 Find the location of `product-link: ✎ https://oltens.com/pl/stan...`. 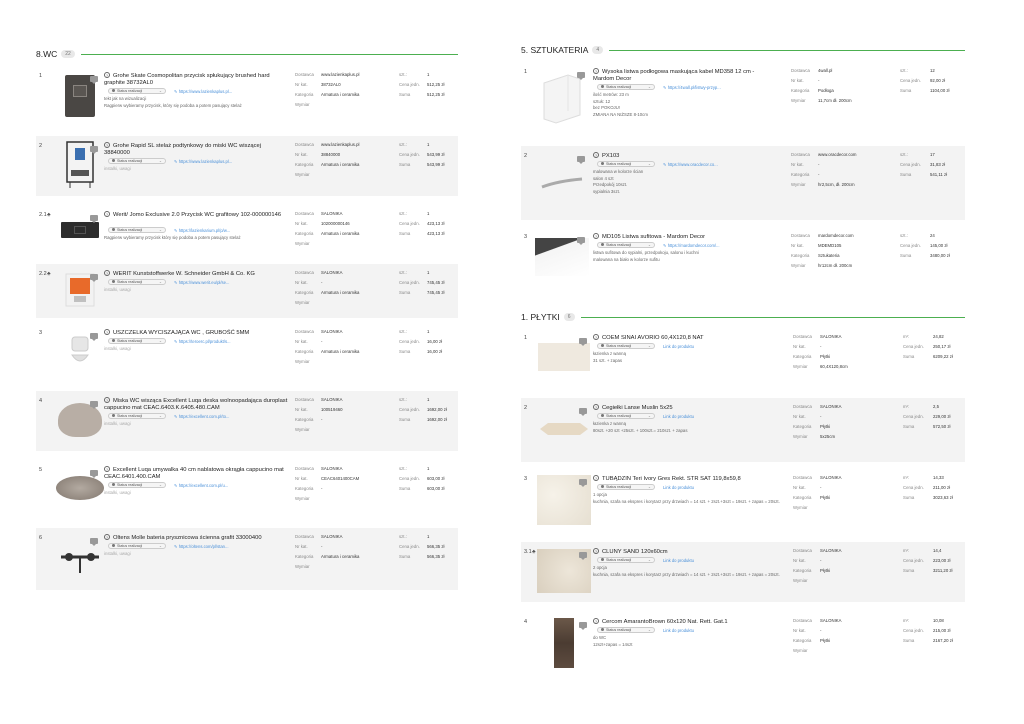

product-link: ✎ https://oltens.com/pl/stan... is located at coordinates (201, 546).